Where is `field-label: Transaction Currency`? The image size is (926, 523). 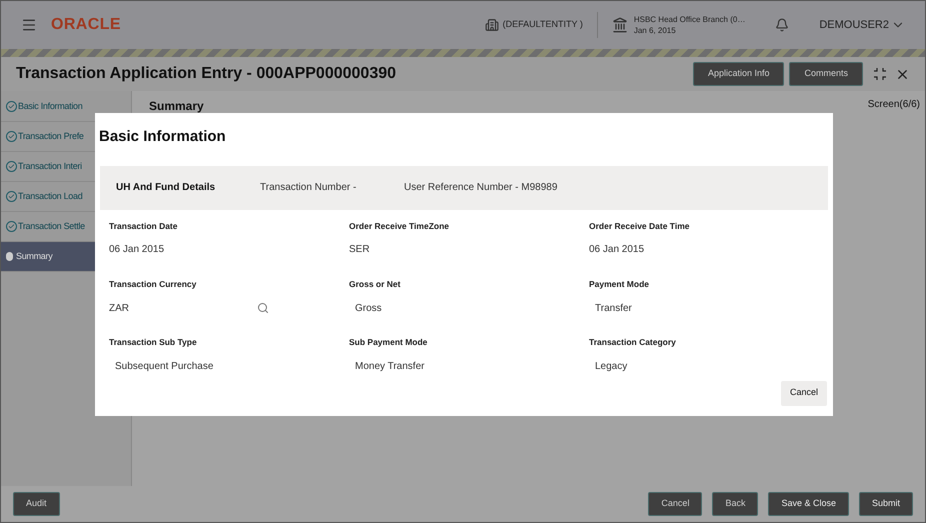 field-label: Transaction Currency is located at coordinates (153, 284).